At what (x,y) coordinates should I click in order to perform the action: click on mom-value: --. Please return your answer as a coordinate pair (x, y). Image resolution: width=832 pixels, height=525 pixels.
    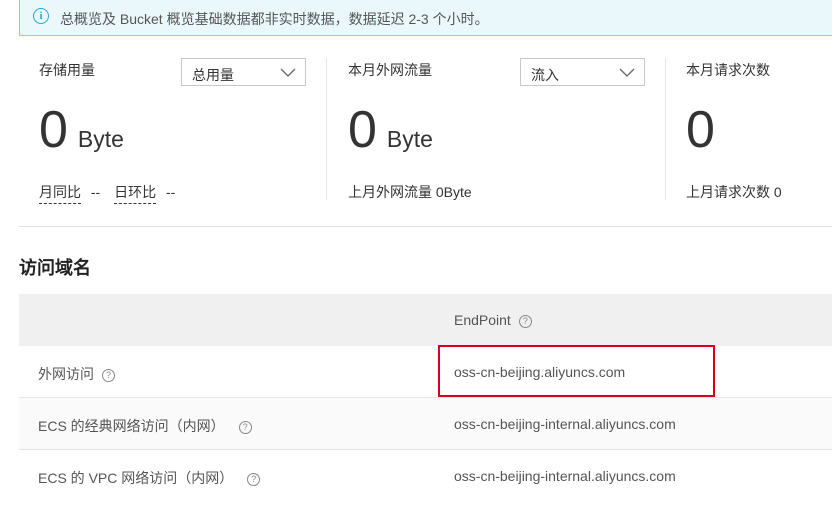
    Looking at the image, I should click on (171, 192).